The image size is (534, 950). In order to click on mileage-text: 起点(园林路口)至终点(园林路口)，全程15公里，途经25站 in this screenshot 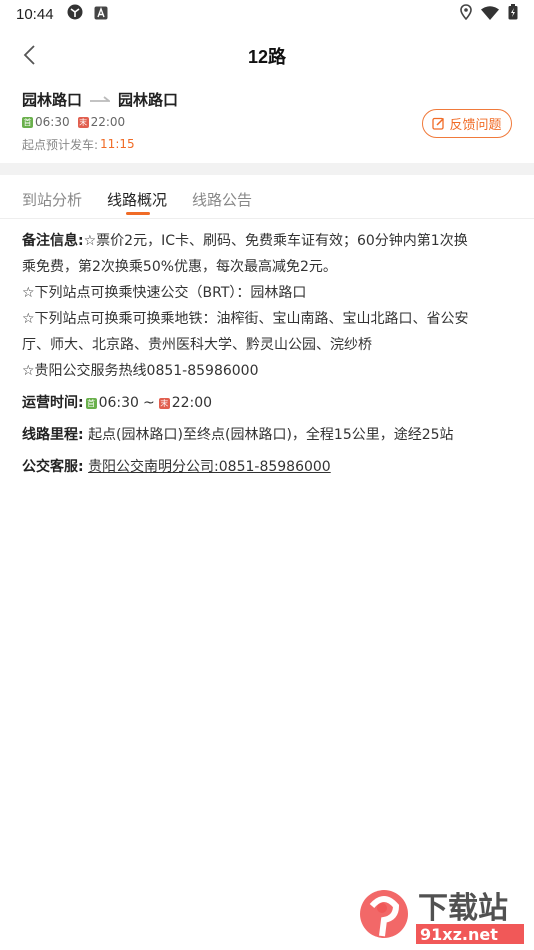, I will do `click(271, 435)`.